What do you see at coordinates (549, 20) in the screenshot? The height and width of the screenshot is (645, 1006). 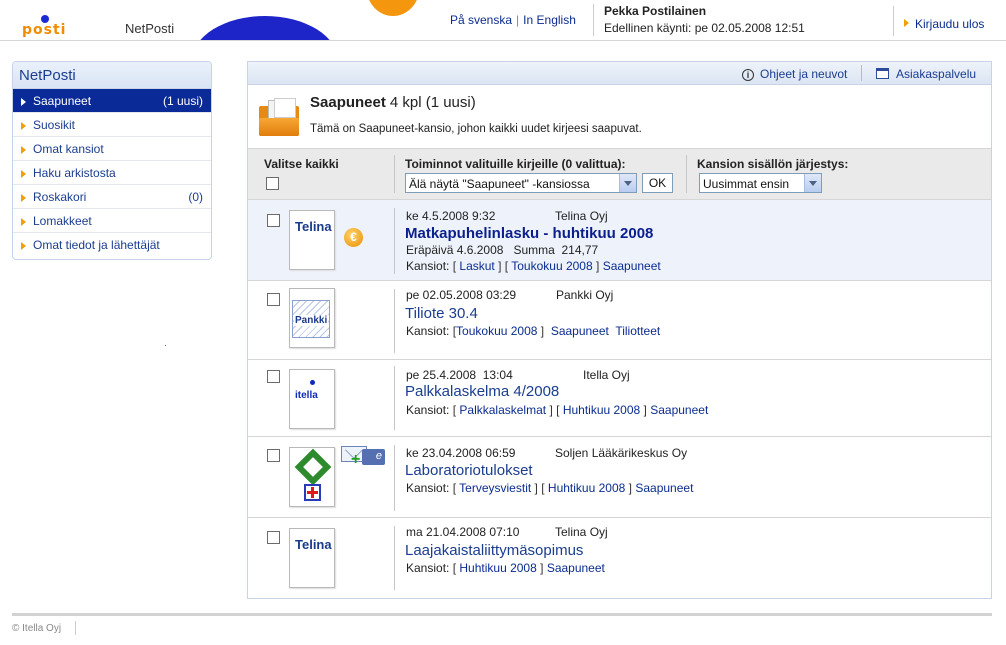 I see `lang-english-link: In English` at bounding box center [549, 20].